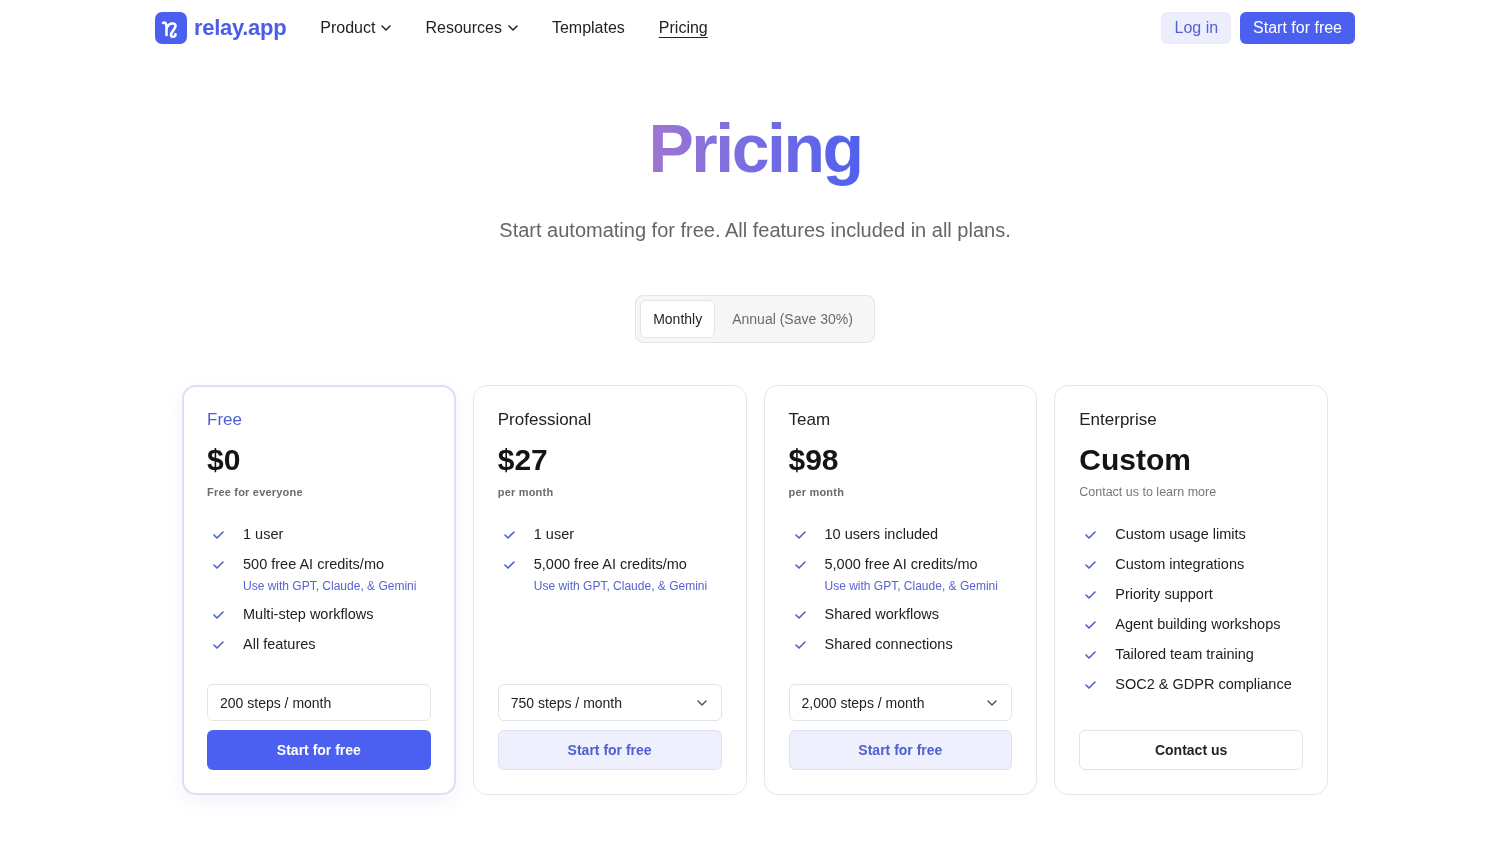 This screenshot has height=848, width=1510. I want to click on logo-link: relay.app, so click(221, 28).